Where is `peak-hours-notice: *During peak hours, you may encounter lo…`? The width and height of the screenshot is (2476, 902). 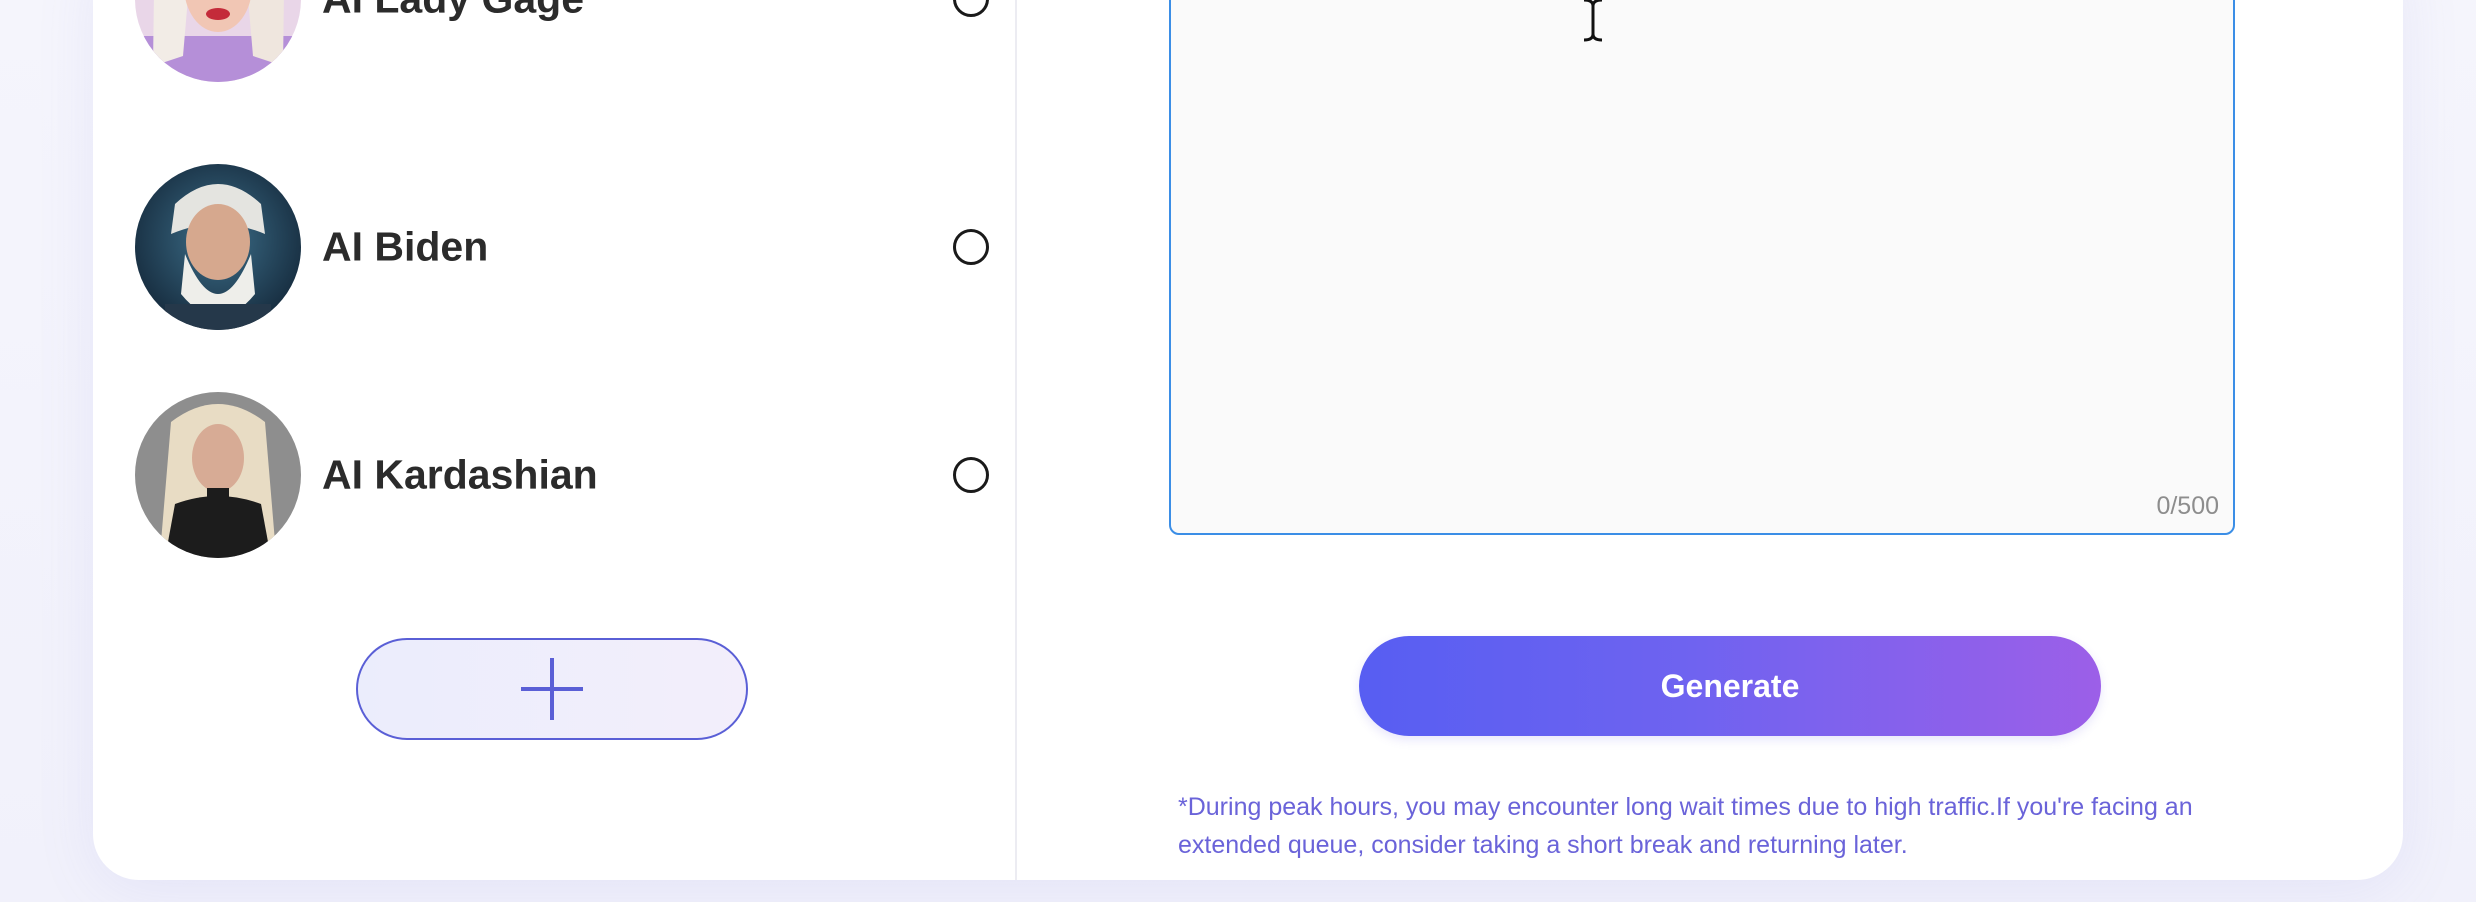 peak-hours-notice: *During peak hours, you may encounter lo… is located at coordinates (1685, 826).